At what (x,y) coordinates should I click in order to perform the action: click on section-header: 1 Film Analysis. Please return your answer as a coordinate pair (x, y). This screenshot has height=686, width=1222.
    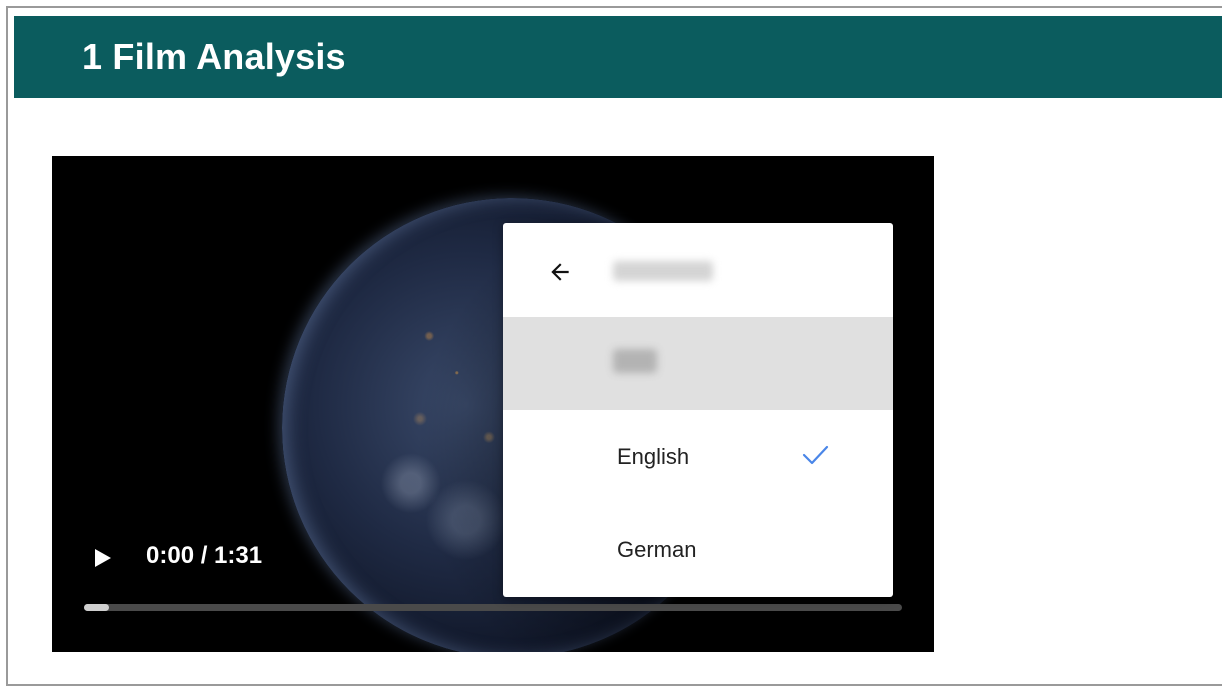
    Looking at the image, I should click on (618, 57).